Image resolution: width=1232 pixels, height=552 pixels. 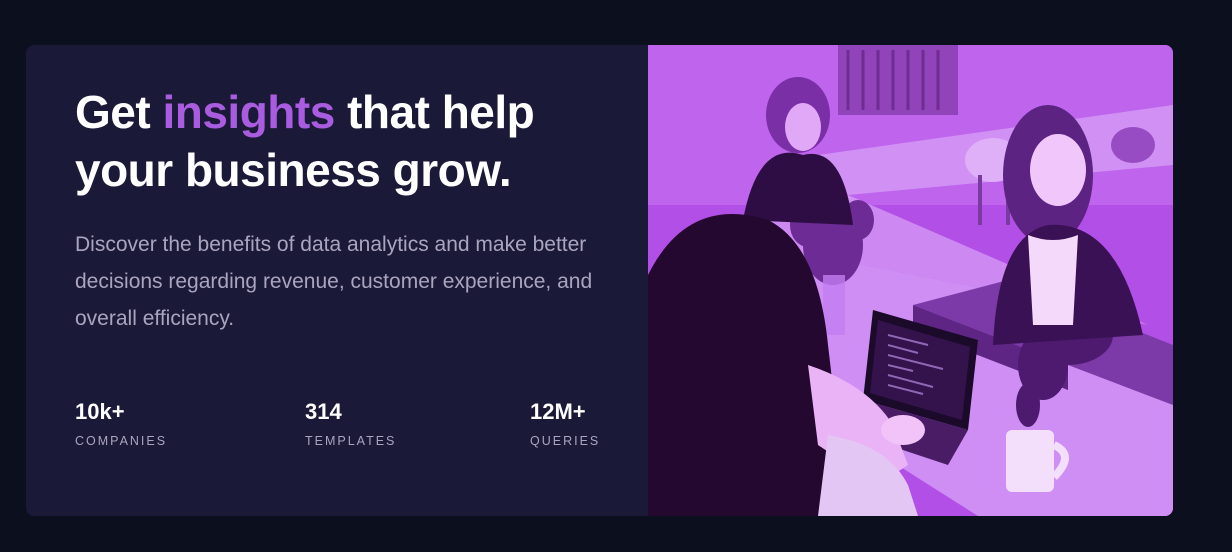 I want to click on stat-queries: 12M+ QUERIES, so click(x=565, y=424).